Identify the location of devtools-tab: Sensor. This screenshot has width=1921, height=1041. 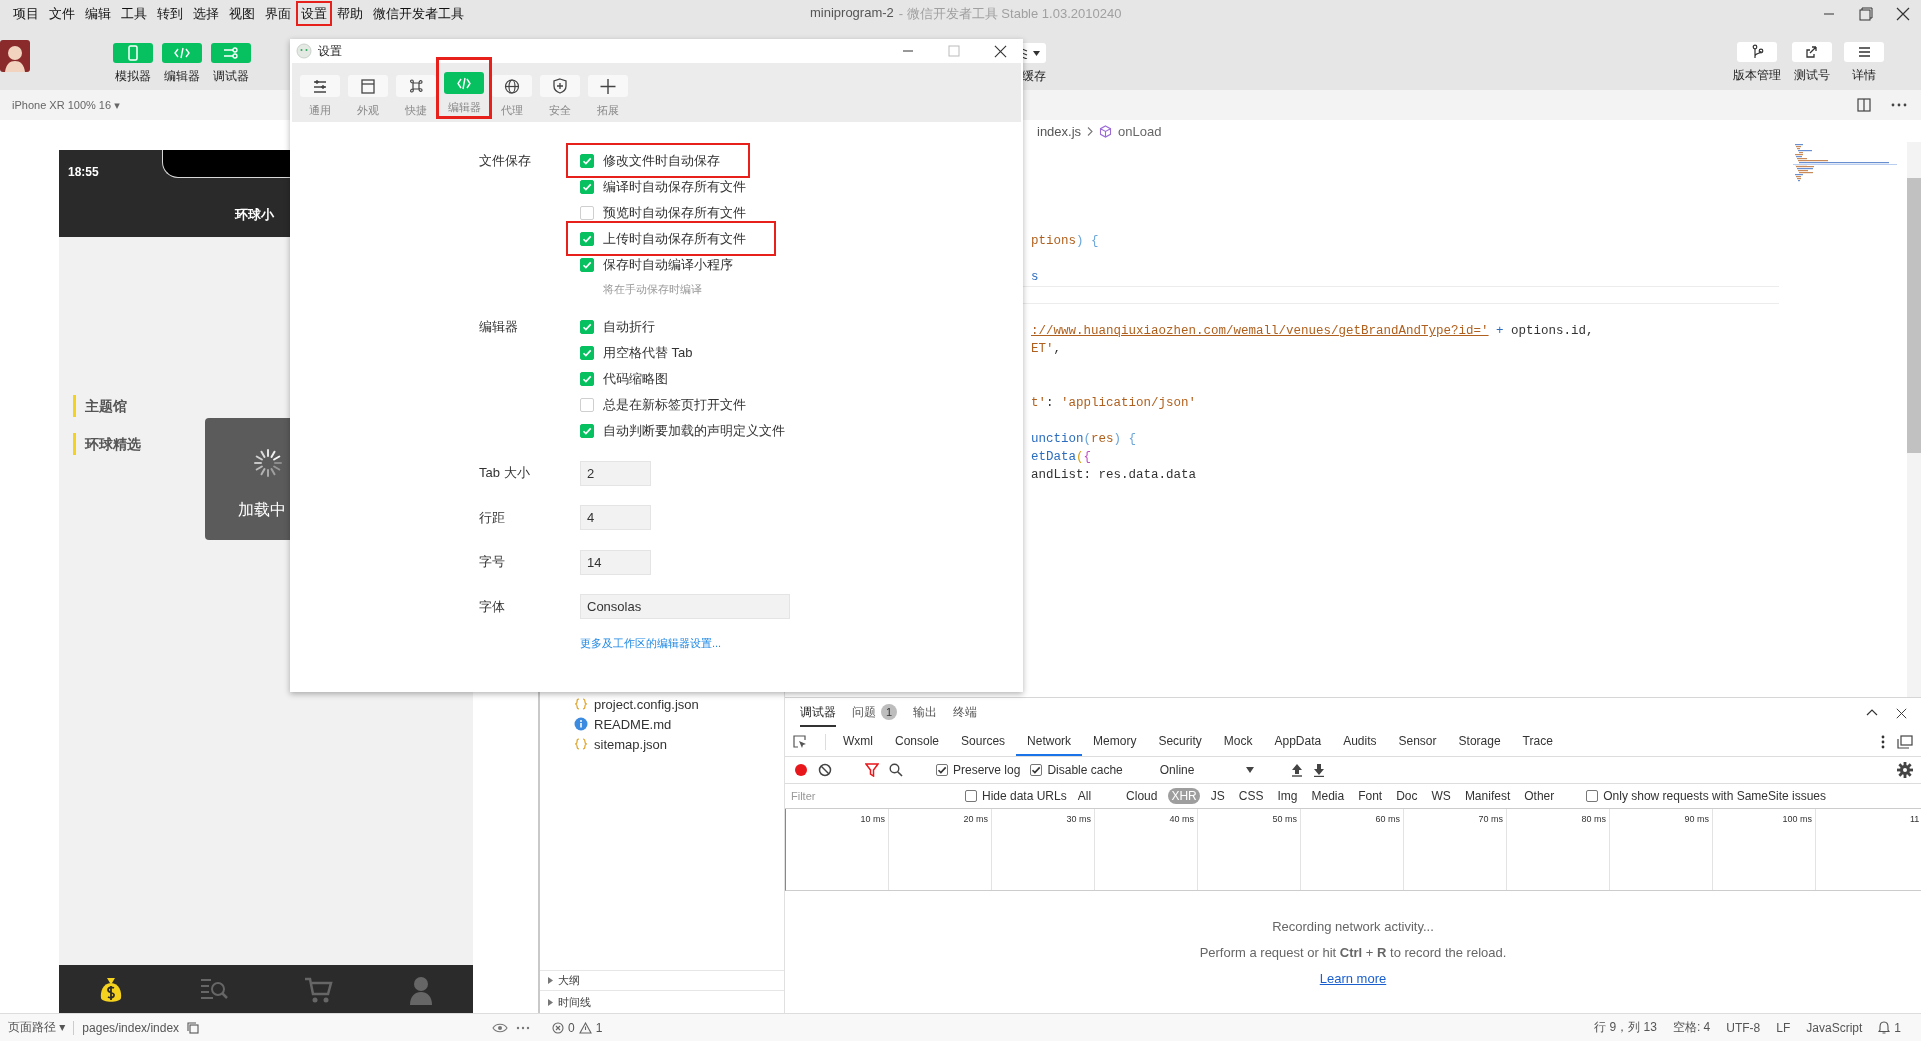
(1417, 742).